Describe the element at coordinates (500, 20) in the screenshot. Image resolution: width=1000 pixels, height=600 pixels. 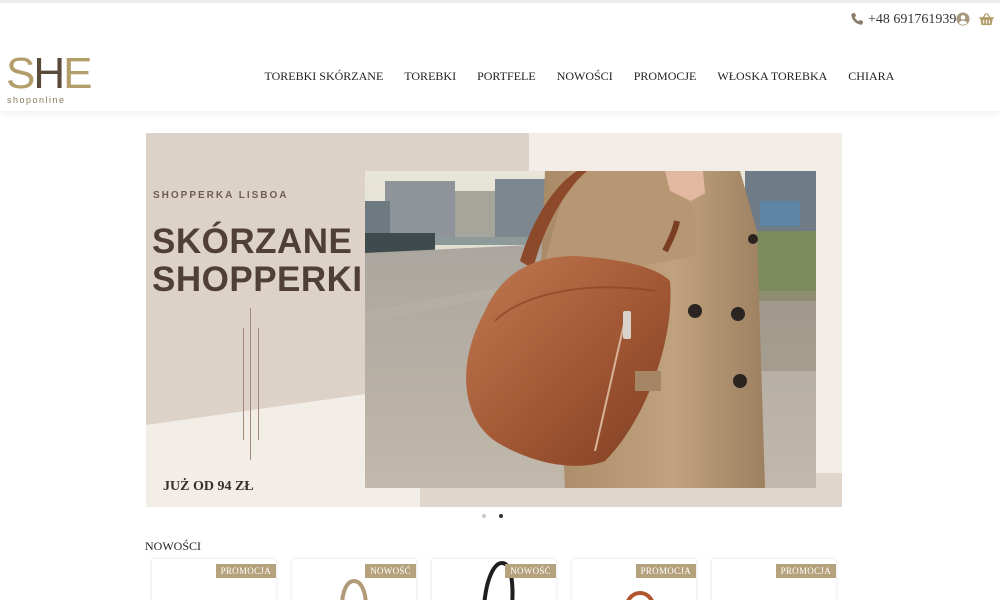
I see `top-bar: +48 691761939` at that location.